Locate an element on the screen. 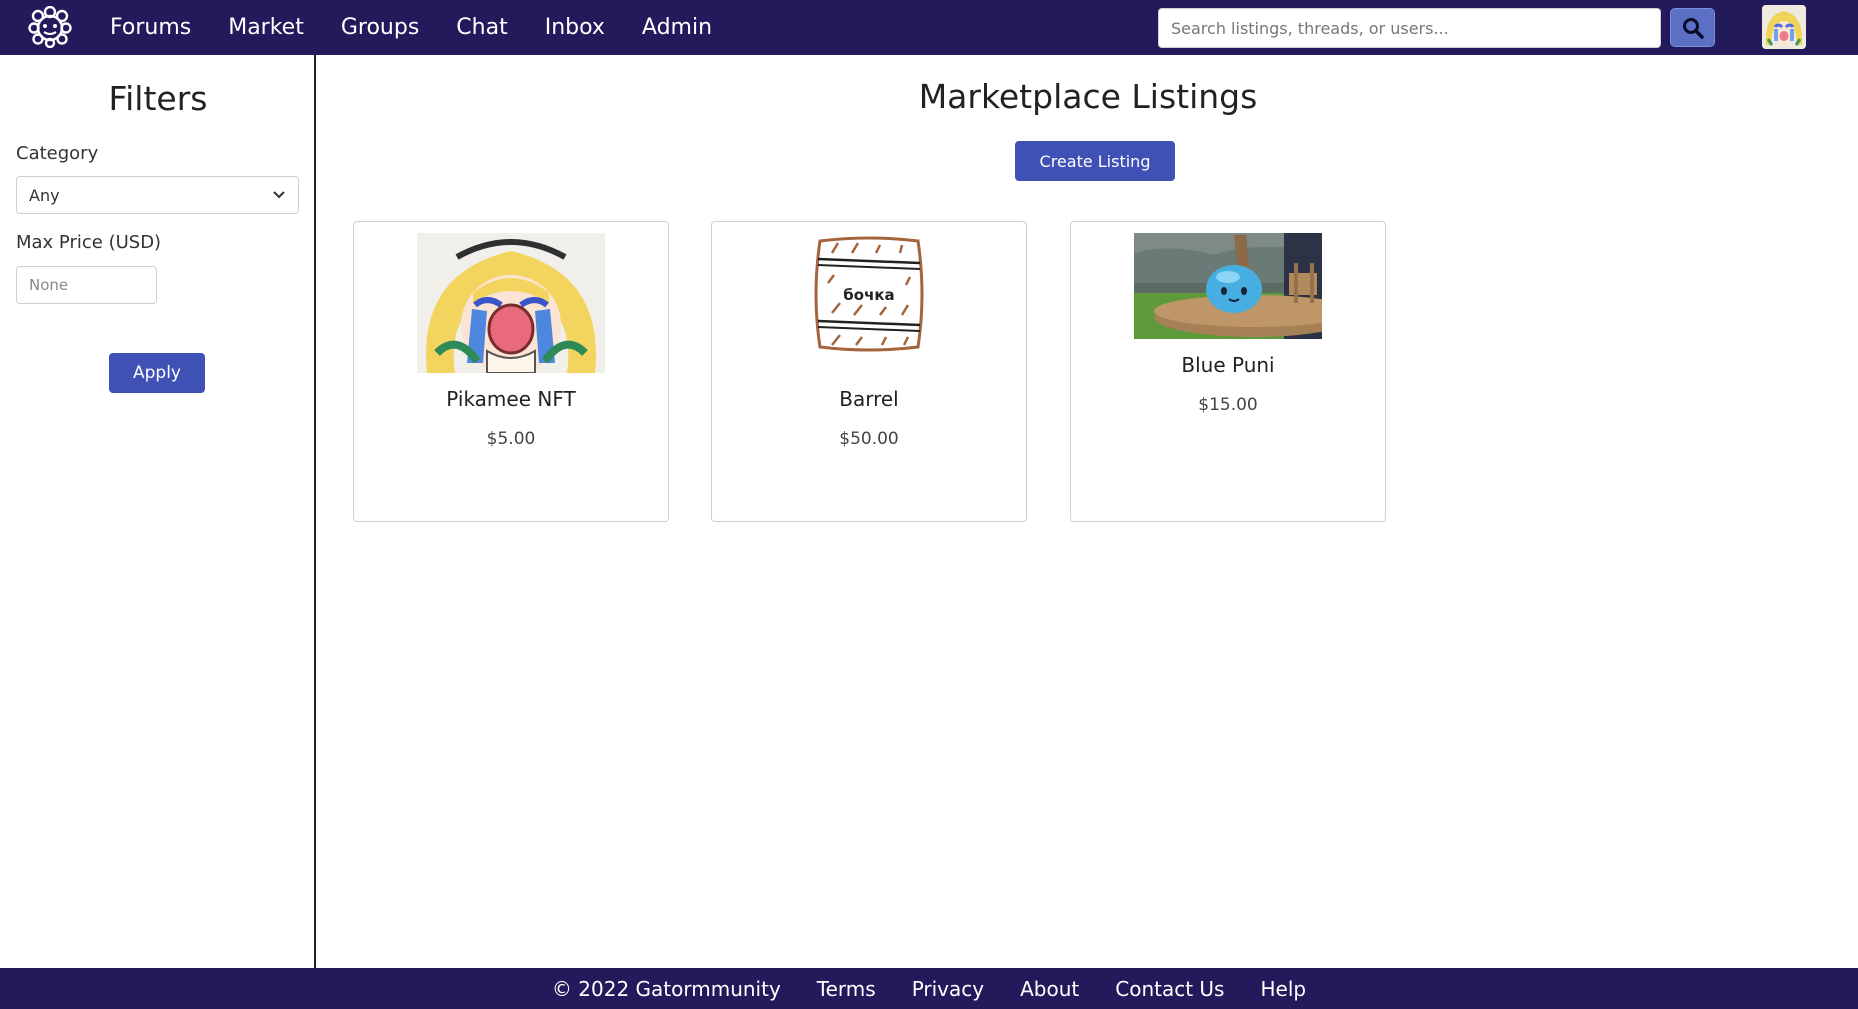  footer-link-privacy: Privacy is located at coordinates (948, 989).